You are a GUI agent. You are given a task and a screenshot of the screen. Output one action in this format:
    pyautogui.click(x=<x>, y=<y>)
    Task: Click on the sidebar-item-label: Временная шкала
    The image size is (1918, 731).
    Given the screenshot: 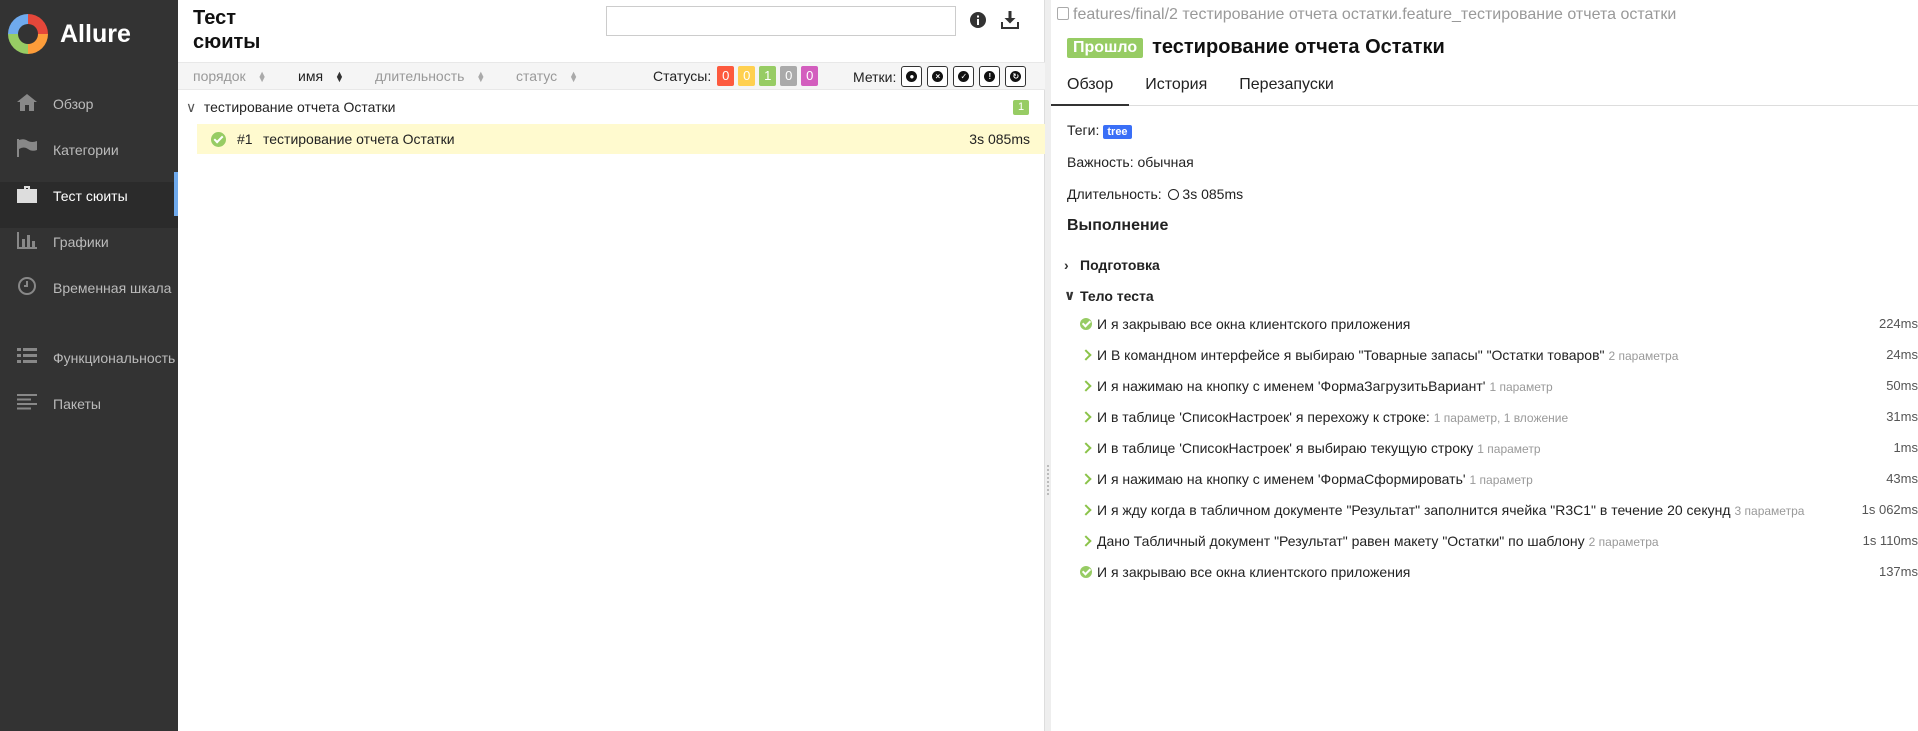 What is the action you would take?
    pyautogui.click(x=112, y=288)
    